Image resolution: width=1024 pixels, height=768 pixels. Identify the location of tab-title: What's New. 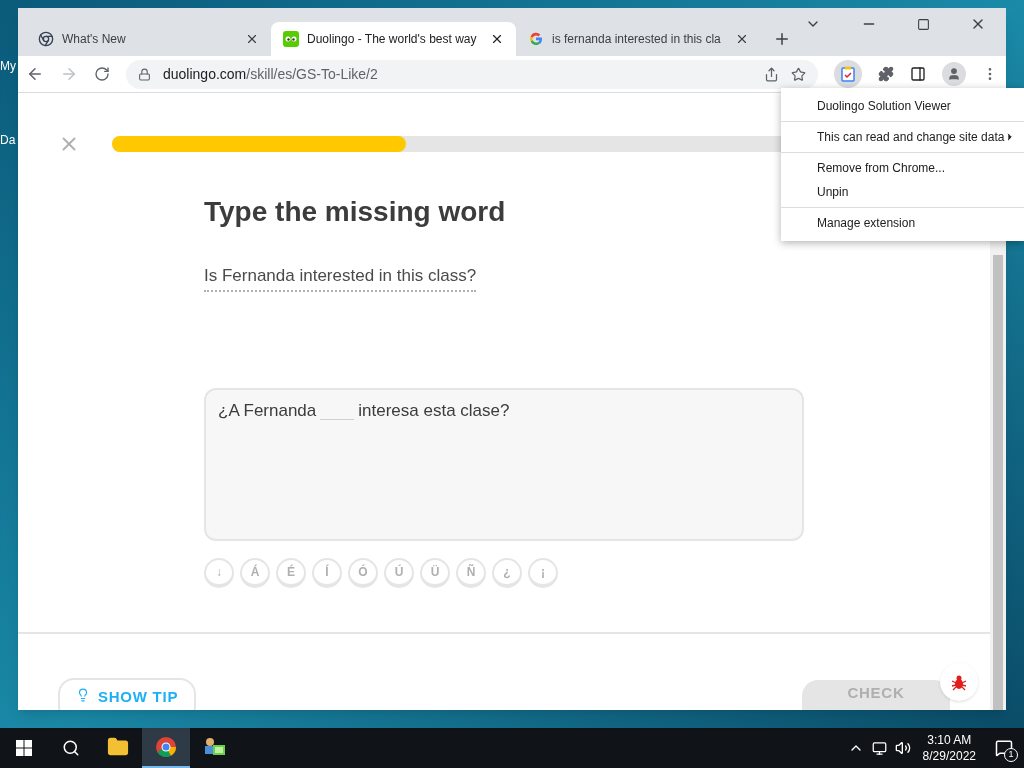
(94, 39).